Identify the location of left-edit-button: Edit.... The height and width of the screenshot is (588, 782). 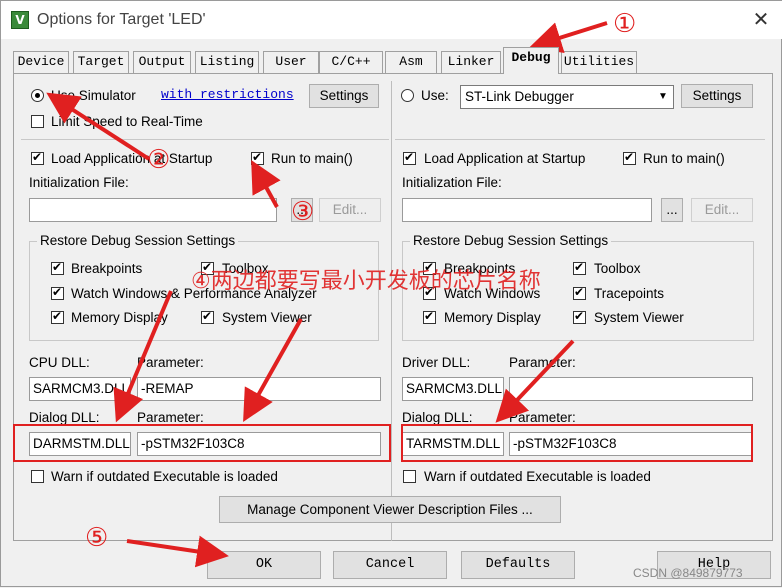
(350, 210).